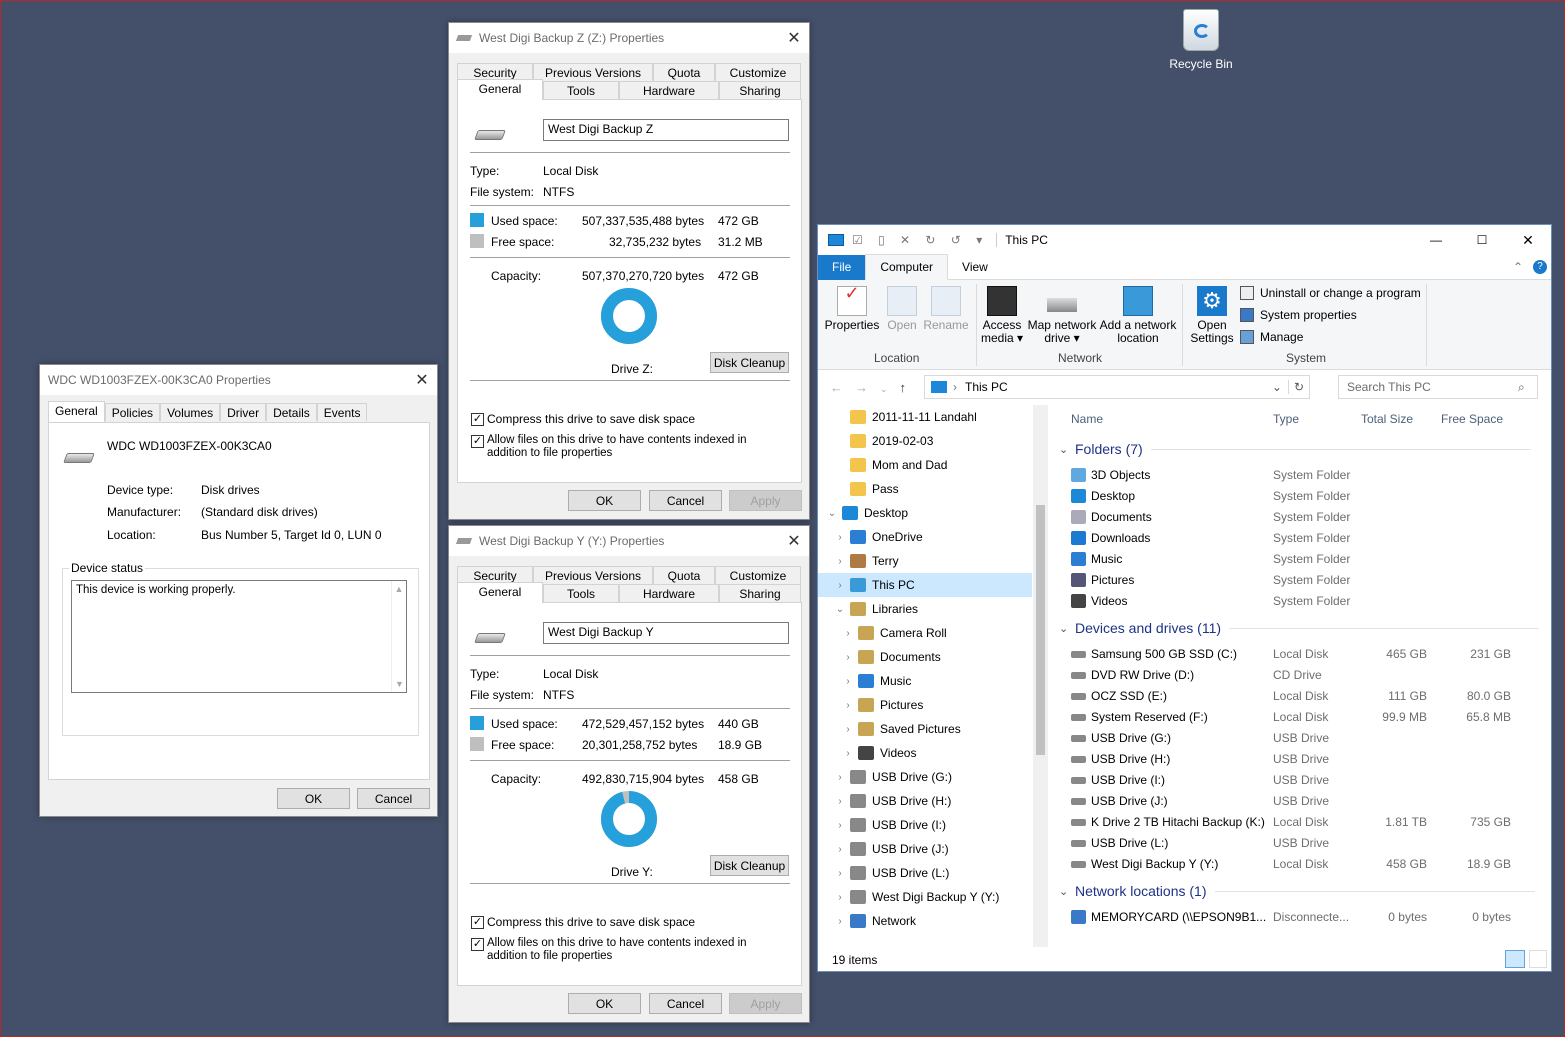 The image size is (1565, 1037). I want to click on folder-row: Music System Folder, so click(1295, 559).